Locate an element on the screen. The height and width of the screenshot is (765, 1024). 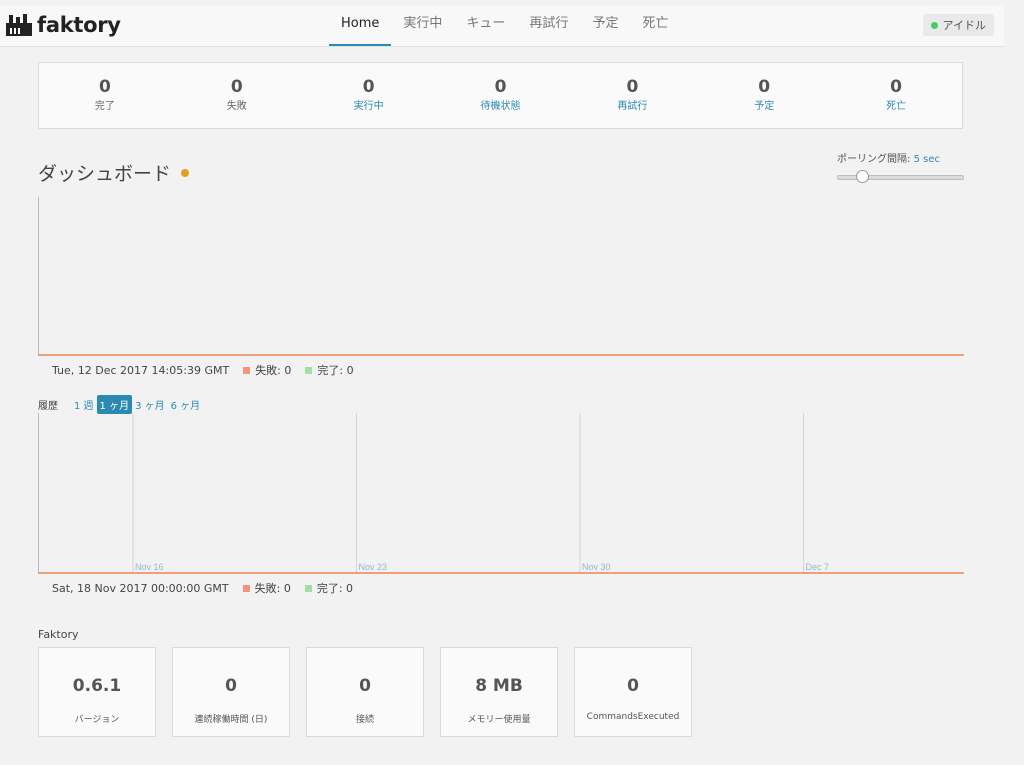
page-title: ダッシュボード is located at coordinates (114, 172).